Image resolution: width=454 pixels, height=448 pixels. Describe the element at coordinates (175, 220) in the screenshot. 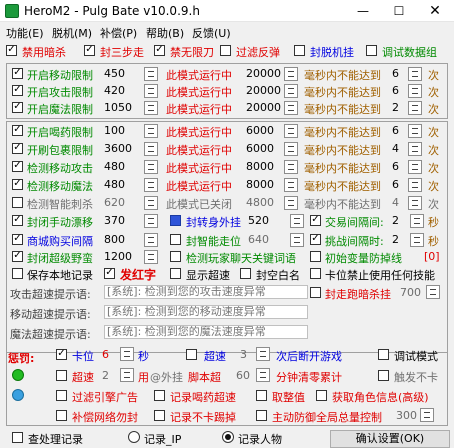

I see `turn-hack-checkbox` at that location.